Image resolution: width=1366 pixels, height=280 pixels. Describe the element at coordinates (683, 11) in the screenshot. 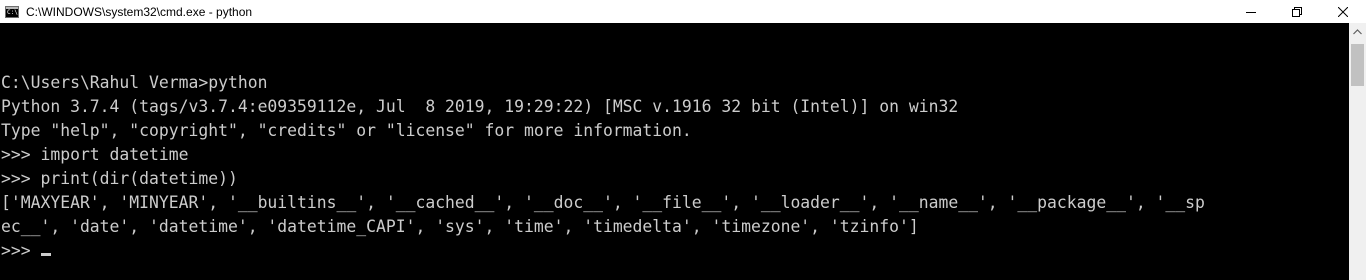

I see `title-bar: C:\ C:\WINDOWS\system32\cmd.exe - python` at that location.